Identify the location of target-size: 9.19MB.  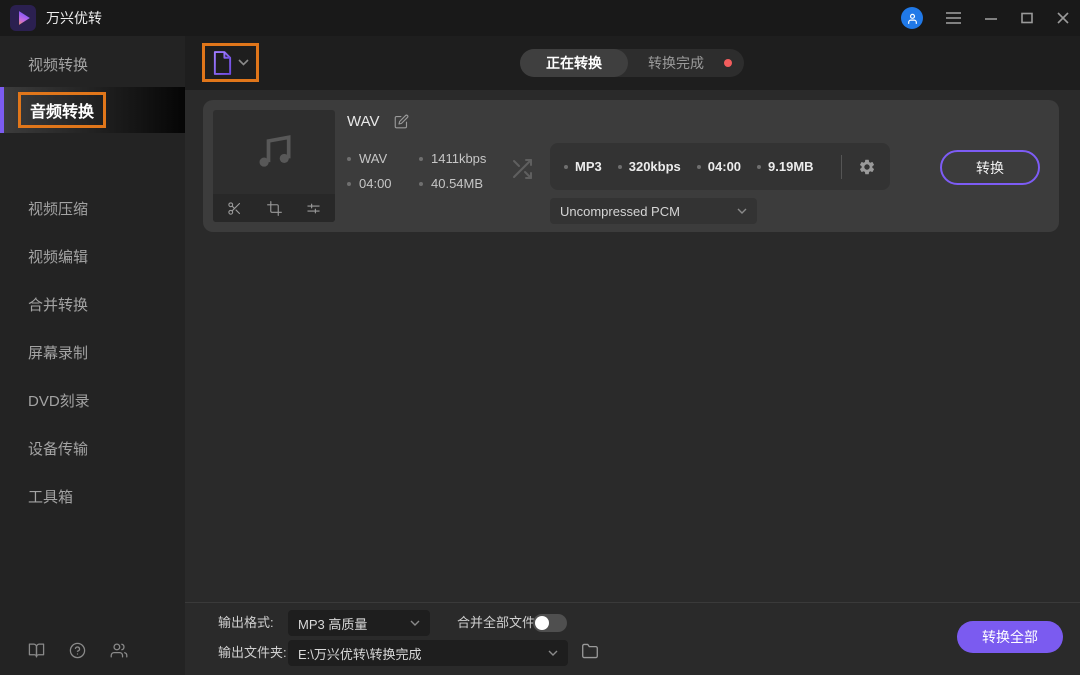
(791, 166).